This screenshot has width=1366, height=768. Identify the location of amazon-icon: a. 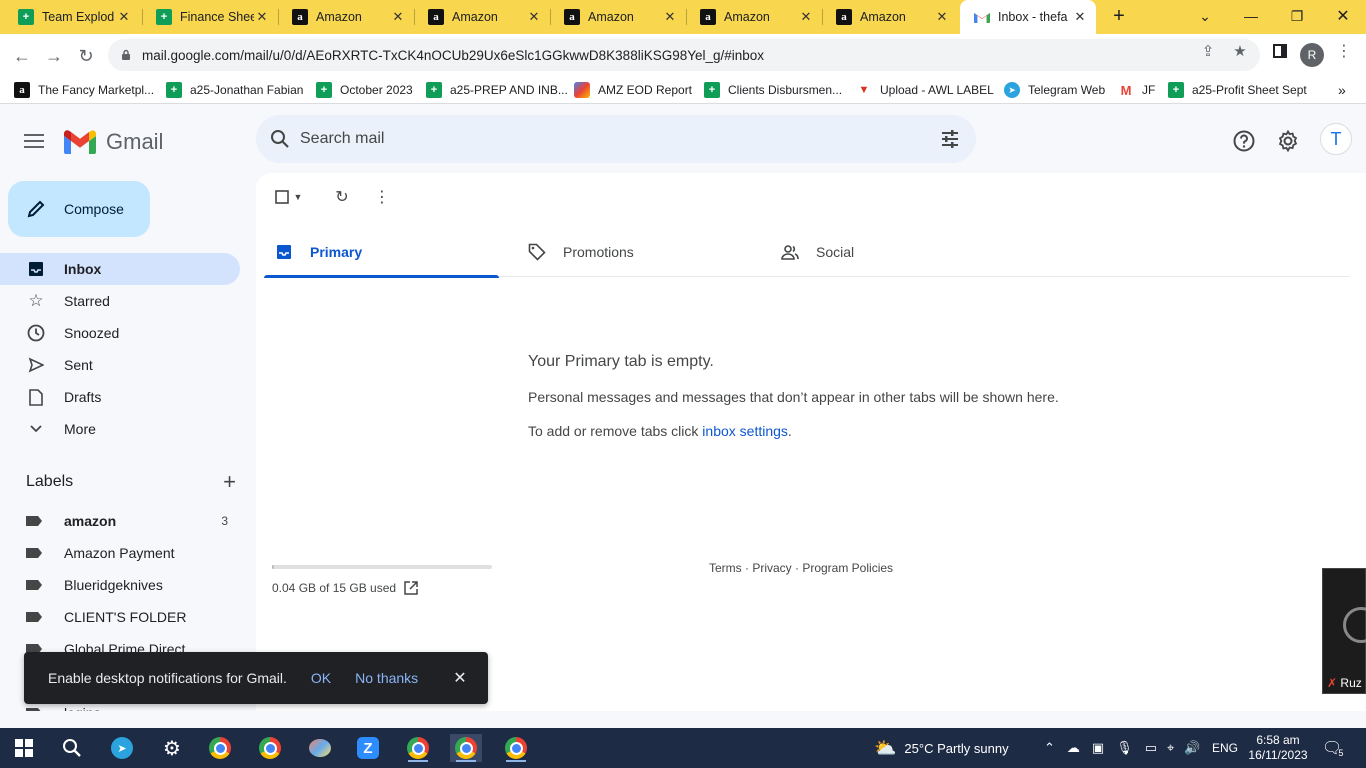
(572, 17).